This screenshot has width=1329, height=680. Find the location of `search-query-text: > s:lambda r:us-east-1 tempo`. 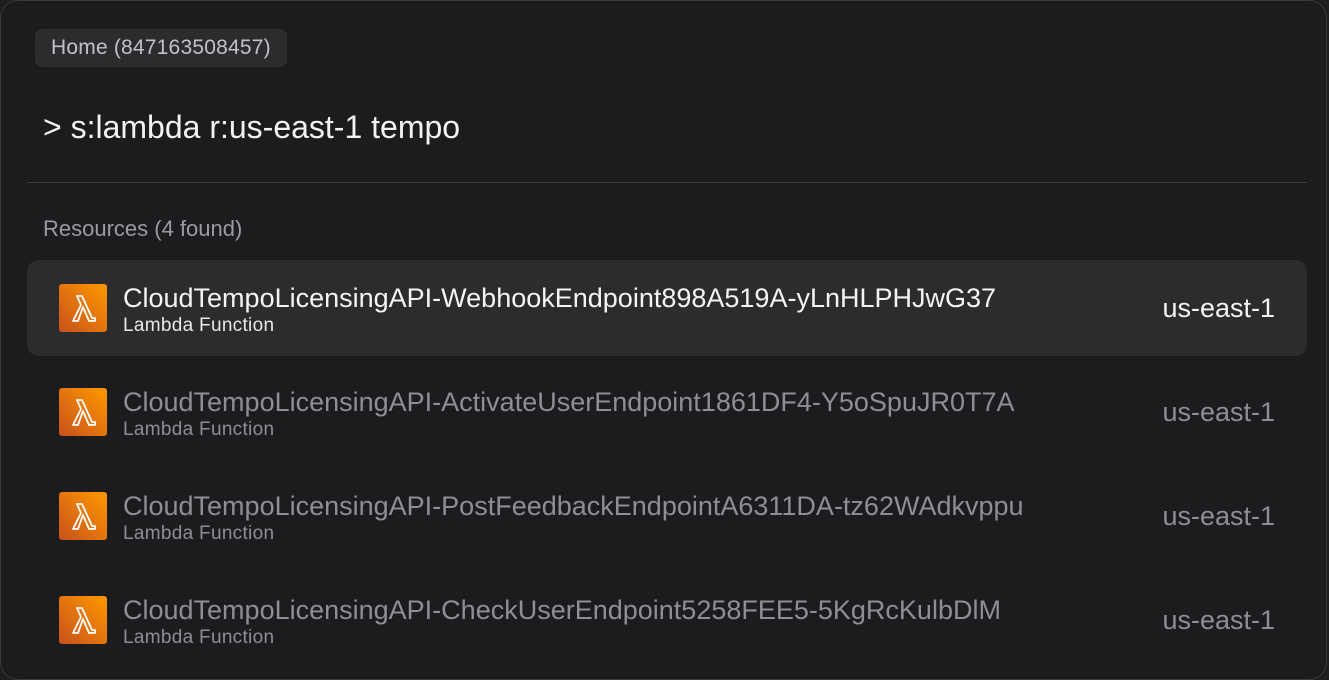

search-query-text: > s:lambda r:us-east-1 tempo is located at coordinates (252, 126).